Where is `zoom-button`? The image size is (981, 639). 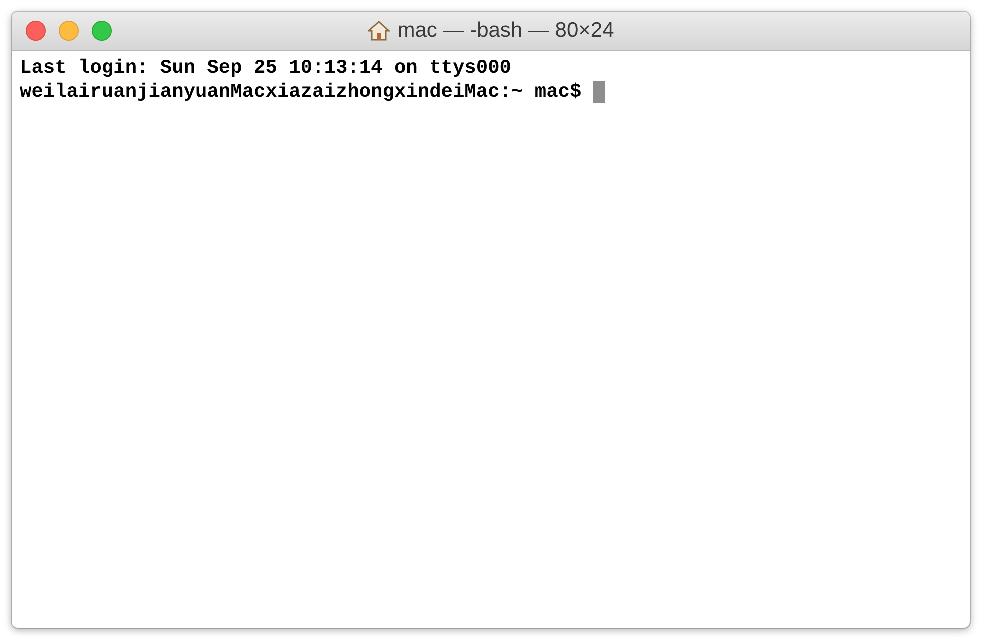
zoom-button is located at coordinates (102, 31).